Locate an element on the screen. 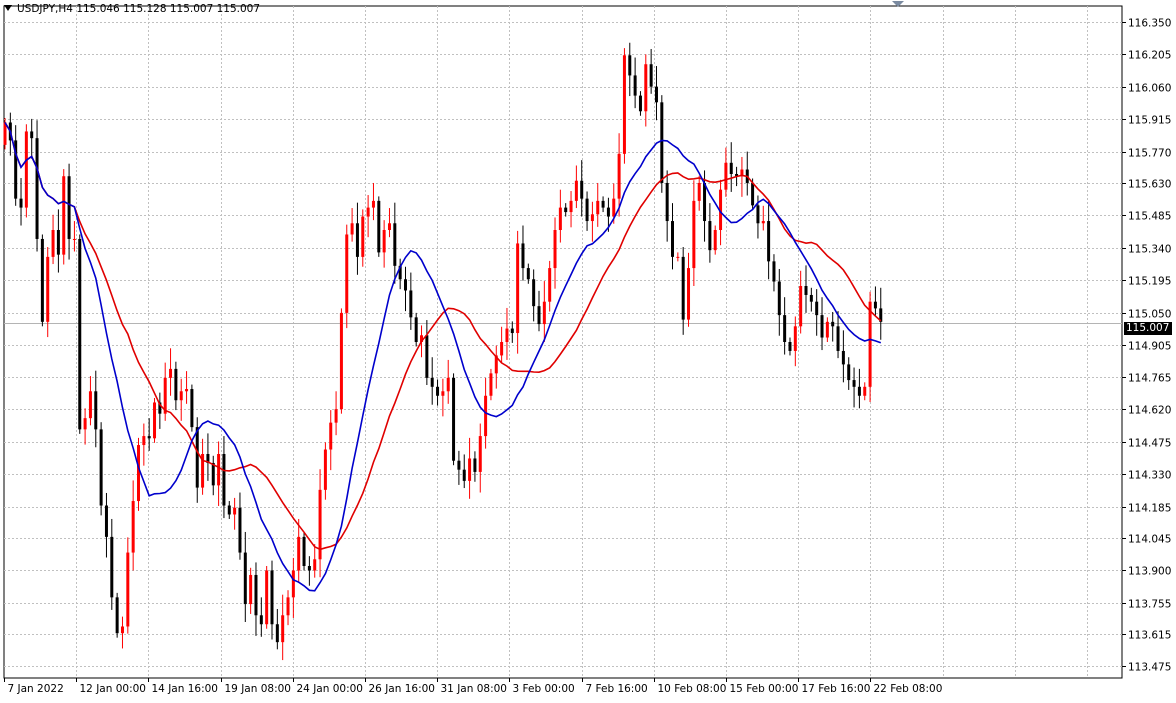 Image resolution: width=1176 pixels, height=703 pixels. price-tick-label: 115.195 is located at coordinates (1149, 282).